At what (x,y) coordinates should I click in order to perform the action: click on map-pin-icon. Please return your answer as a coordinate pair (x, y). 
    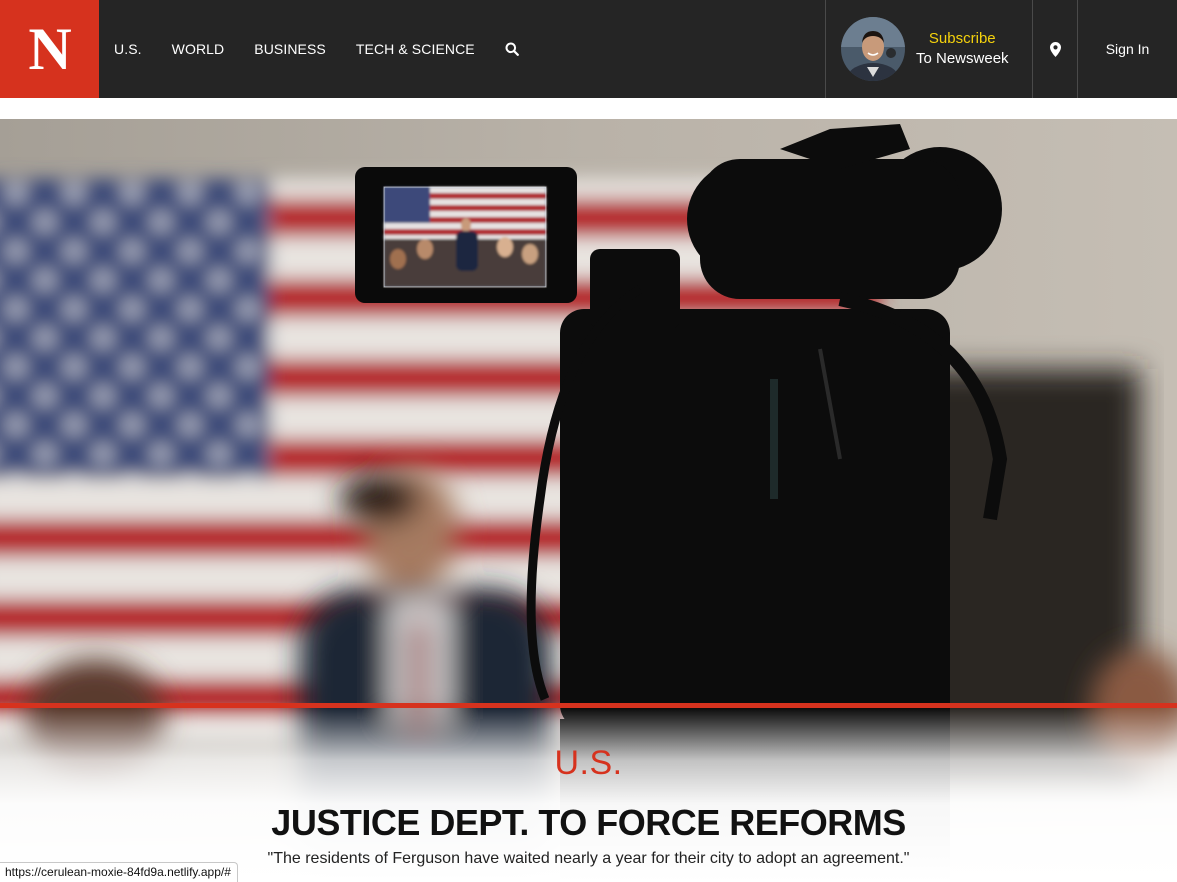
    Looking at the image, I should click on (1055, 49).